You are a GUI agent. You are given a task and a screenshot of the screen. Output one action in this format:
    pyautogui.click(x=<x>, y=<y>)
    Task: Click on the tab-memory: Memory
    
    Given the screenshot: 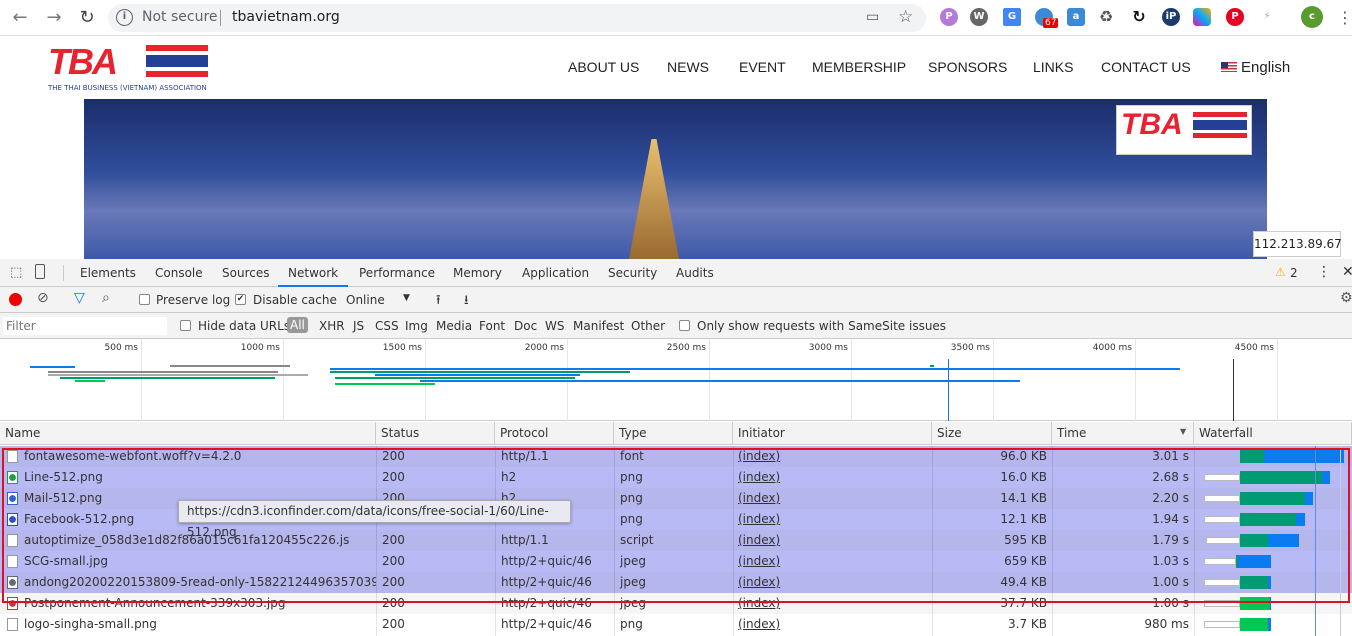 What is the action you would take?
    pyautogui.click(x=477, y=273)
    